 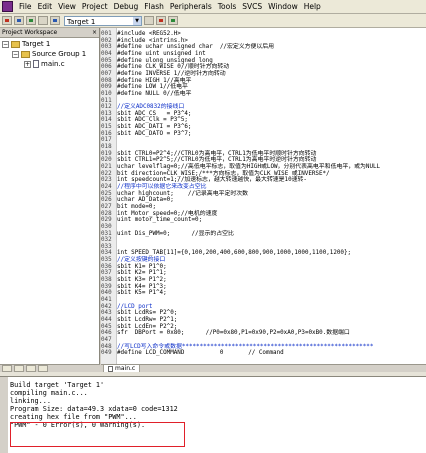 I want to click on code-line: 031 uint Dis_PWM=0; //显示的占空比, so click(x=167, y=234).